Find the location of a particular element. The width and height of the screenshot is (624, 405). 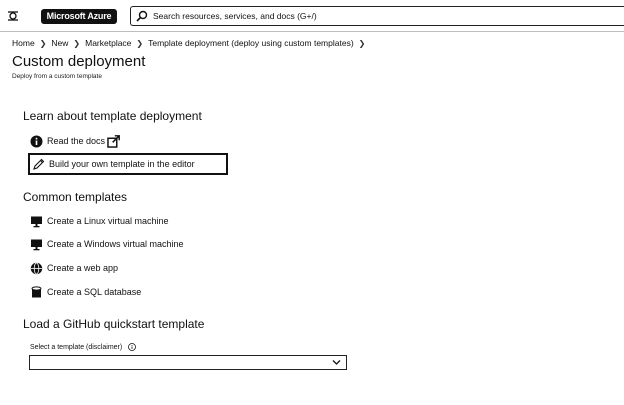

pencil-icon is located at coordinates (38, 164).